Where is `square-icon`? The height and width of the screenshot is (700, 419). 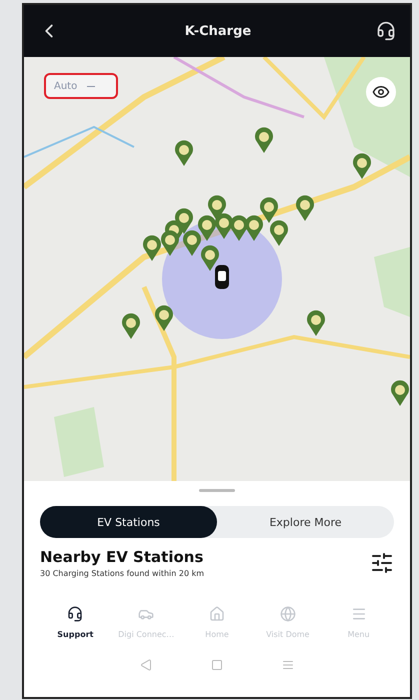
square-icon is located at coordinates (216, 665).